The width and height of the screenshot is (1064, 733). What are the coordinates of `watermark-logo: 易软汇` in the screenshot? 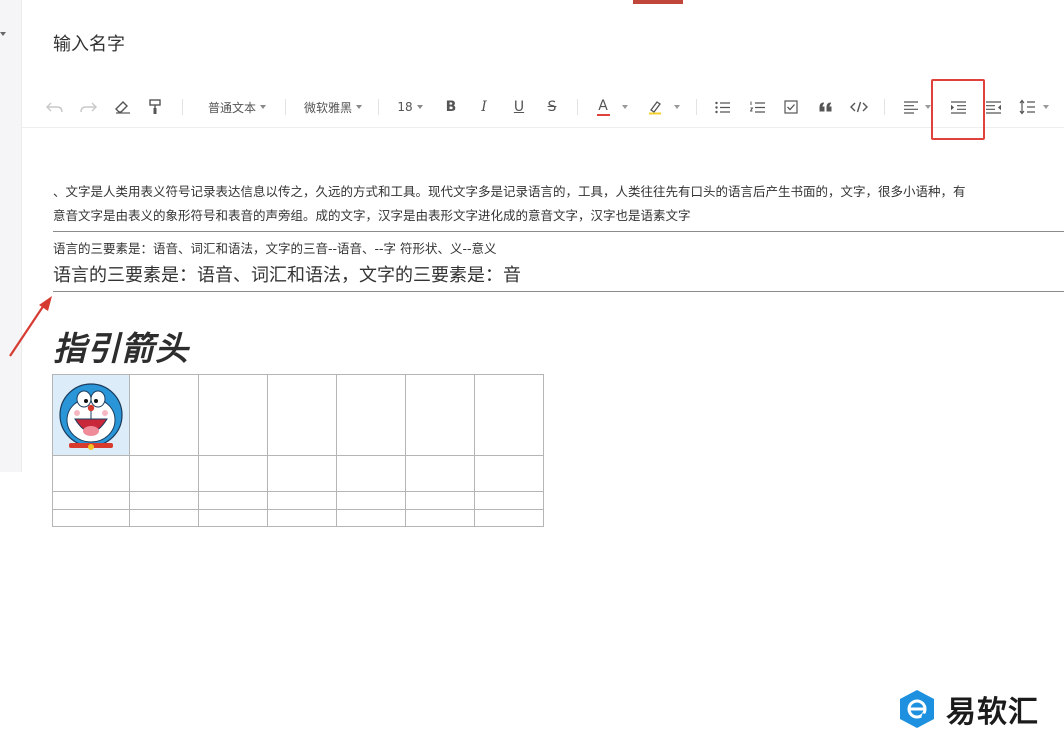 It's located at (968, 709).